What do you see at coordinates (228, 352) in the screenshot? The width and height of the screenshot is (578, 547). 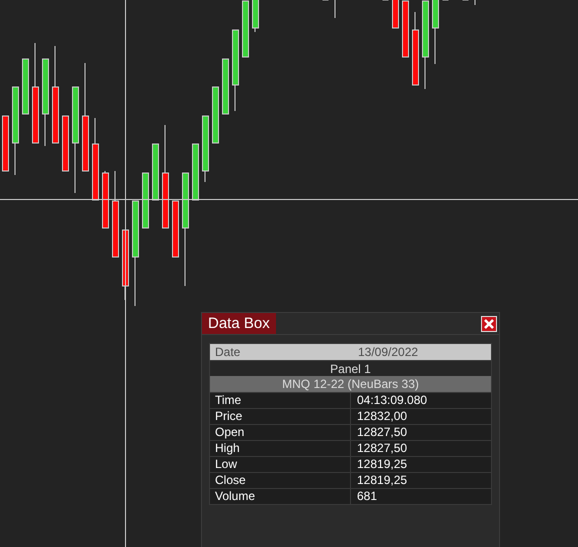 I see `date-label: Date` at bounding box center [228, 352].